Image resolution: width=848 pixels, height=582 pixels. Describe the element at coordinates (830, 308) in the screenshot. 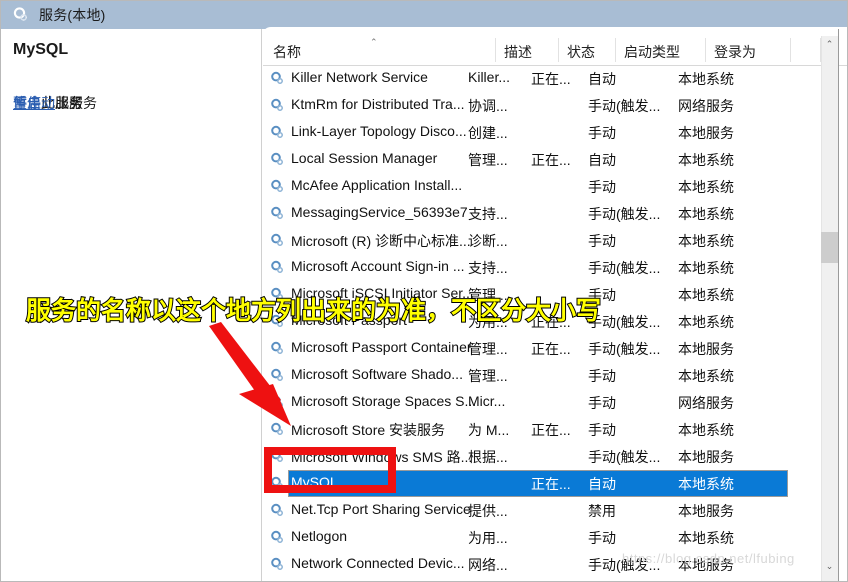

I see `vertical-scrollbar-track` at that location.